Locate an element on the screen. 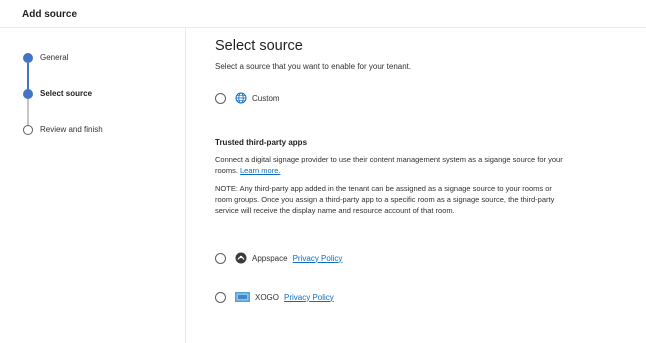  trusted-apps-heading: Trusted third-party apps is located at coordinates (261, 142).